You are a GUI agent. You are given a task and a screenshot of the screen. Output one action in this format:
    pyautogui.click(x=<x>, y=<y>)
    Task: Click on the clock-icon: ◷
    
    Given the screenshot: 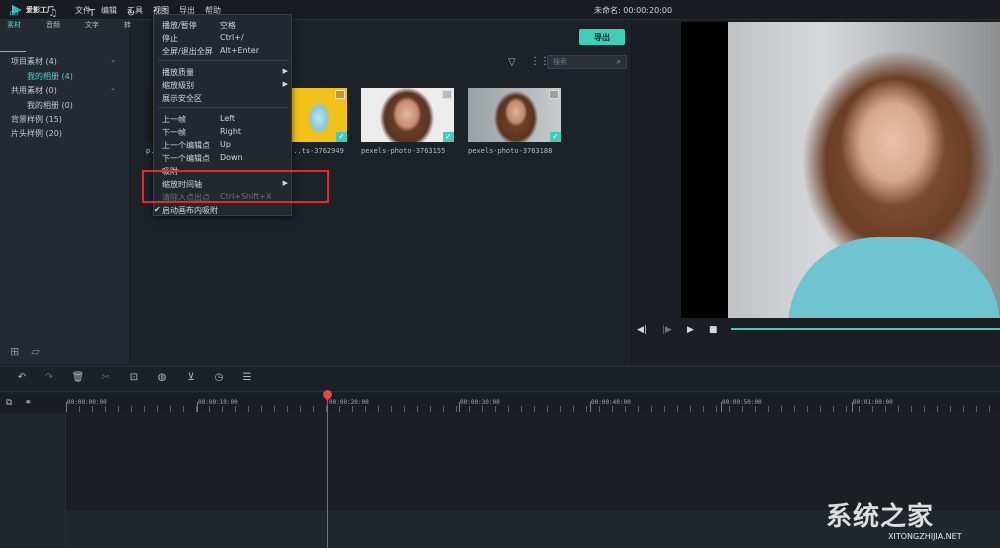 What is the action you would take?
    pyautogui.click(x=219, y=377)
    